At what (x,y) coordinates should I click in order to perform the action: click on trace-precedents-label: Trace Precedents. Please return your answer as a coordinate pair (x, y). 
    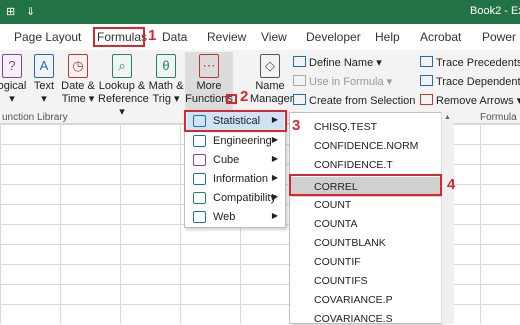
    Looking at the image, I should click on (478, 63).